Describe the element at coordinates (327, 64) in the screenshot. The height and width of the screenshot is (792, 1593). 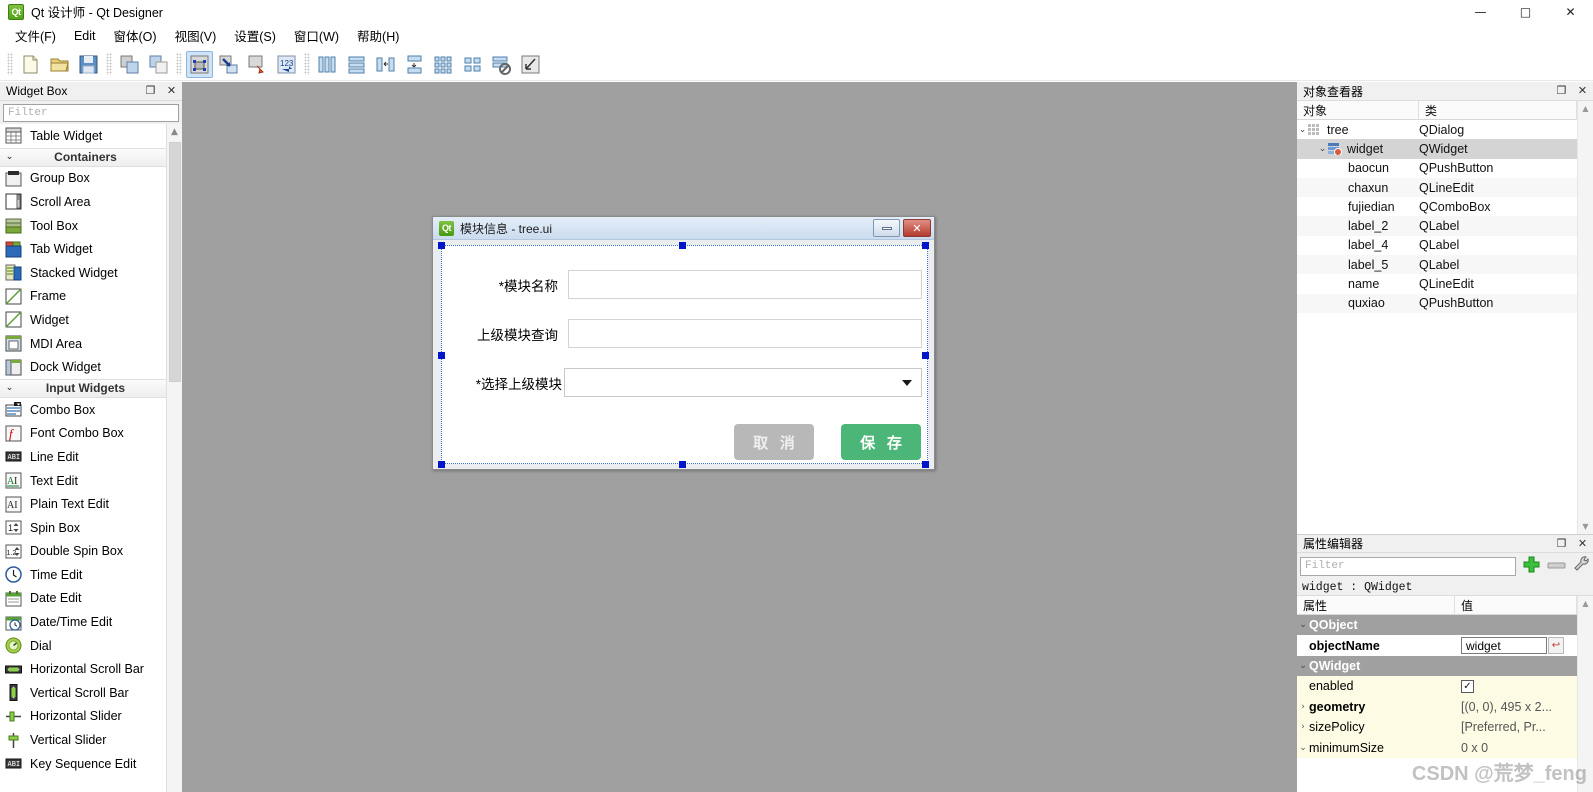
I see `layout-horizontally-icon` at that location.